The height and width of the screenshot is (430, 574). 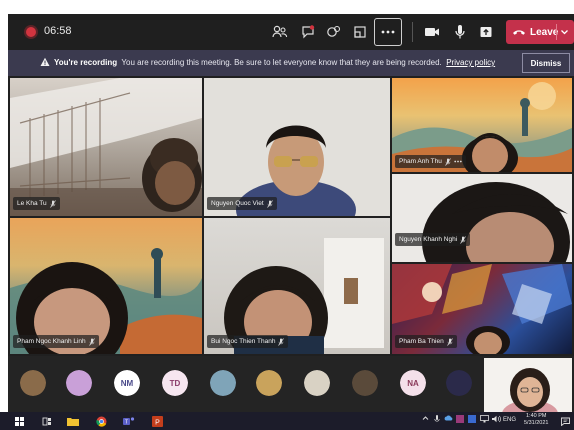 What do you see at coordinates (31, 32) in the screenshot?
I see `recording-indicator-icon` at bounding box center [31, 32].